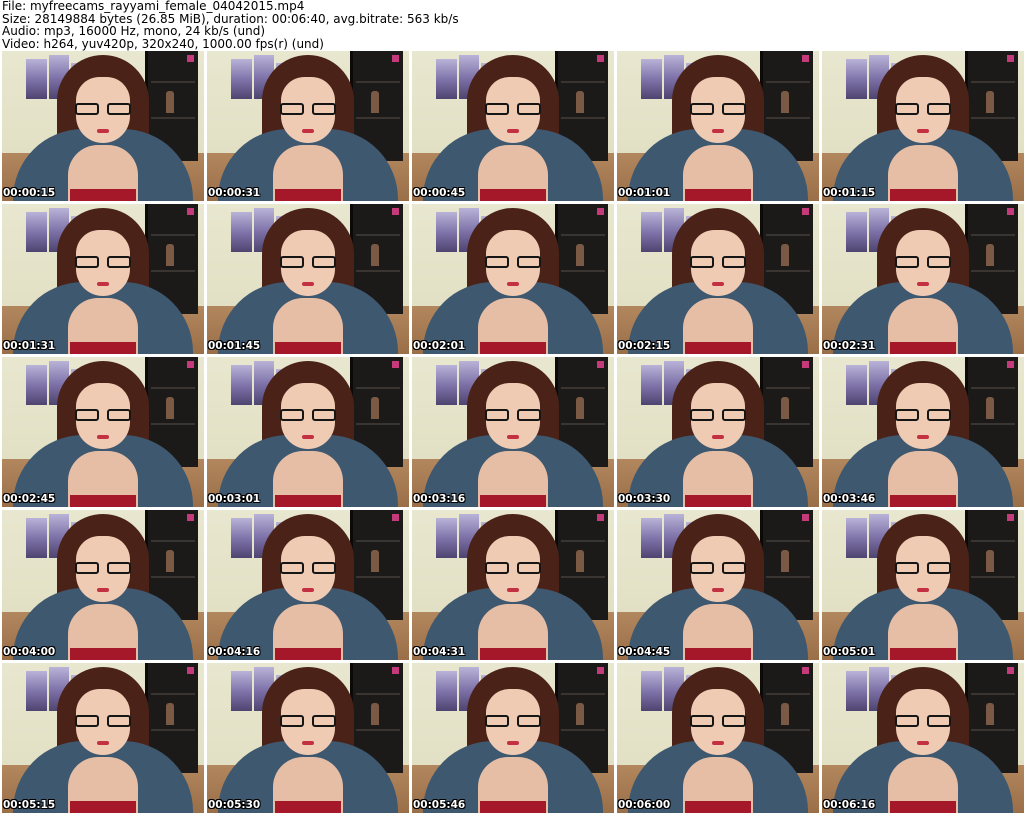 This screenshot has width=1024, height=813. I want to click on video-thumbnail: 00:06:00, so click(718, 738).